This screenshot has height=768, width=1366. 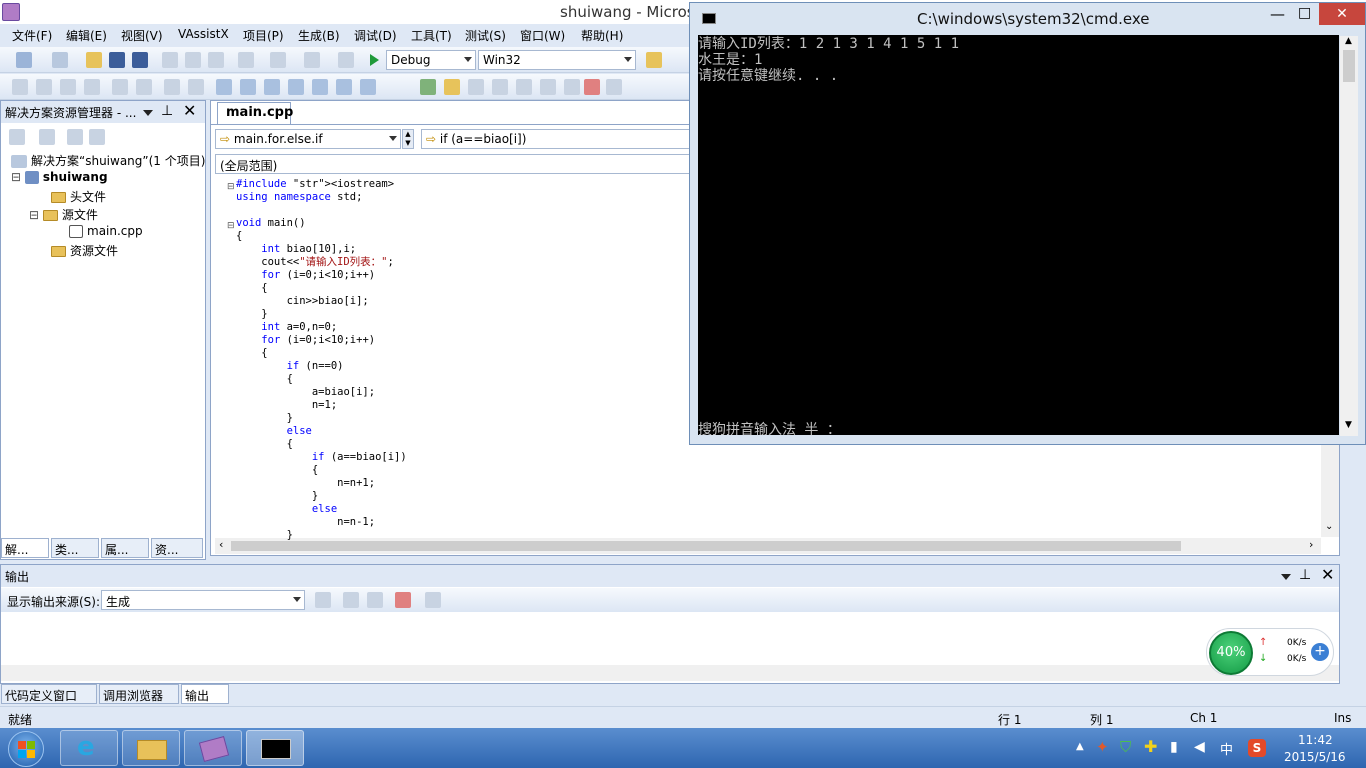 What do you see at coordinates (321, 483) in the screenshot?
I see `code-line: n=n+1;` at bounding box center [321, 483].